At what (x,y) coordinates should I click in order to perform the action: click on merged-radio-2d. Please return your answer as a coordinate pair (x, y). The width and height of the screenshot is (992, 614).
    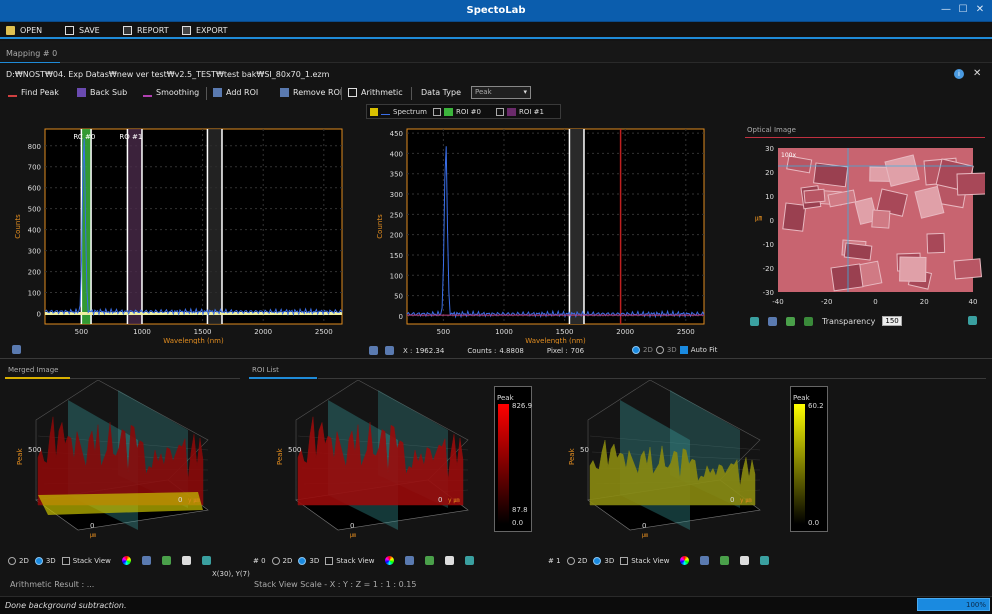
    Looking at the image, I should click on (12, 560).